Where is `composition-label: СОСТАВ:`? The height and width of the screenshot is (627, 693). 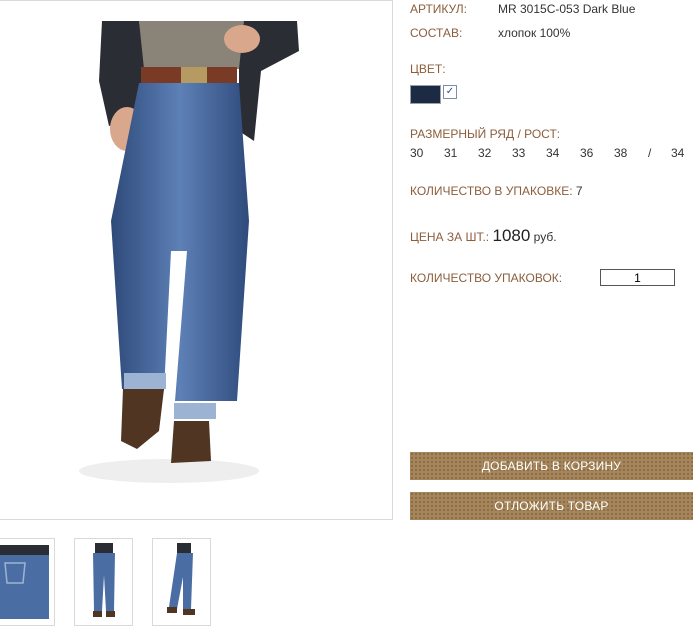 composition-label: СОСТАВ: is located at coordinates (436, 33).